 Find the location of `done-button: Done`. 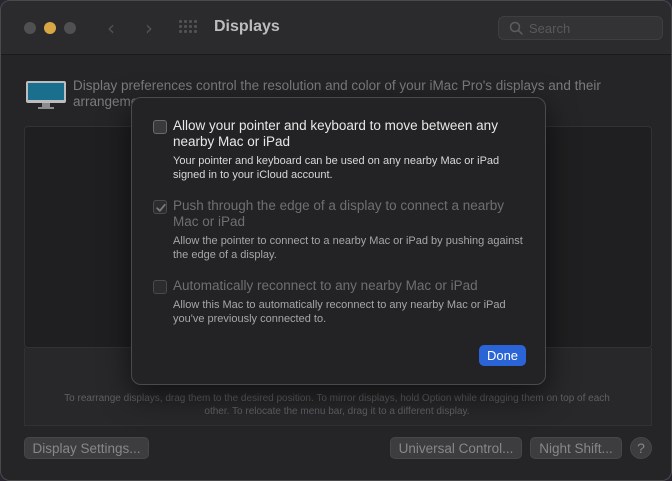

done-button: Done is located at coordinates (502, 355).